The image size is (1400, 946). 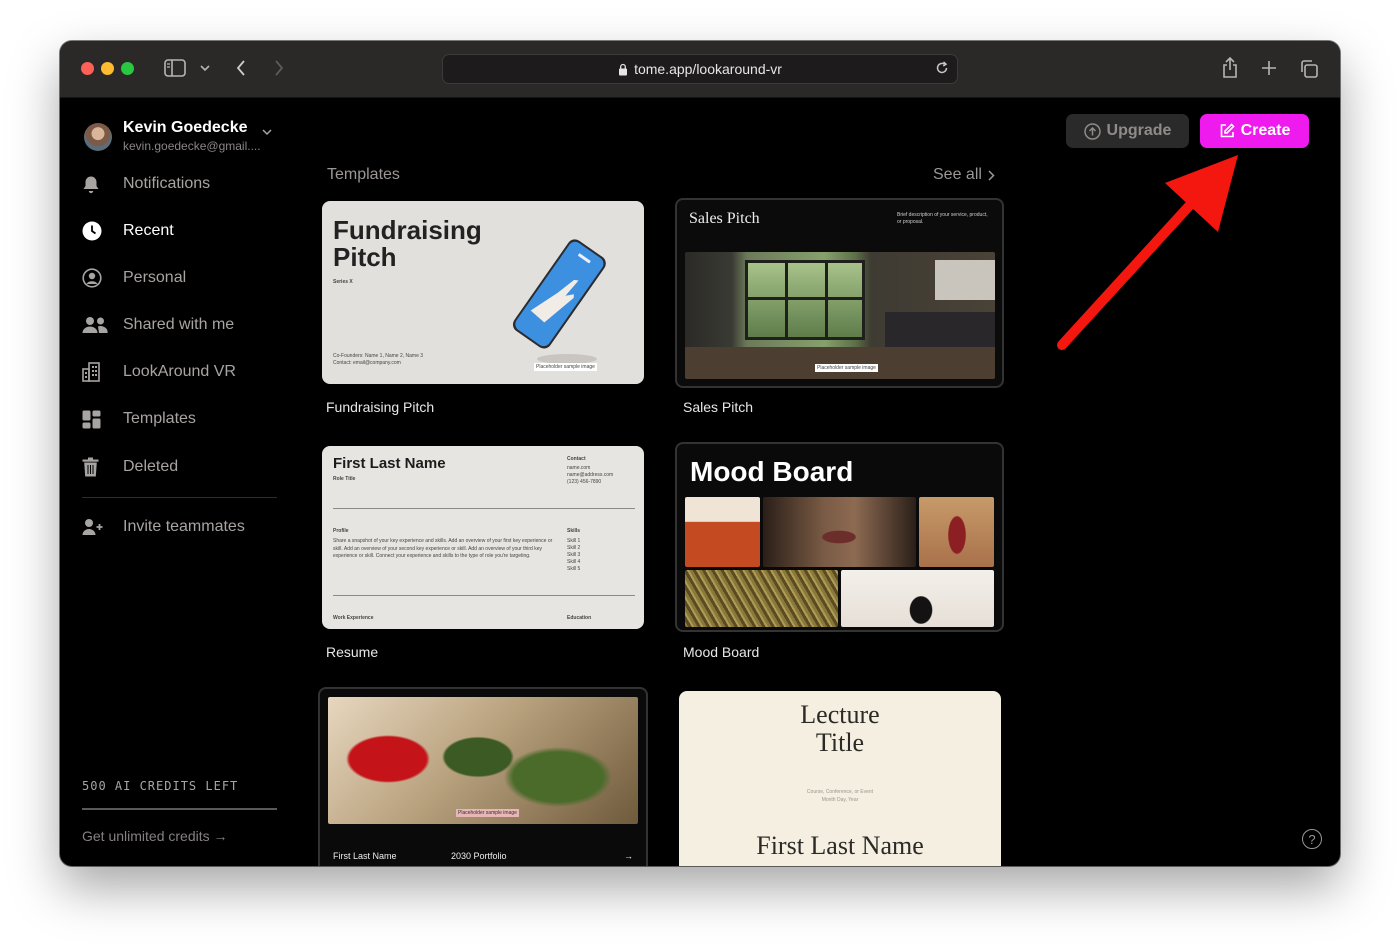 What do you see at coordinates (365, 856) in the screenshot?
I see `portfolio-name: First Last Name` at bounding box center [365, 856].